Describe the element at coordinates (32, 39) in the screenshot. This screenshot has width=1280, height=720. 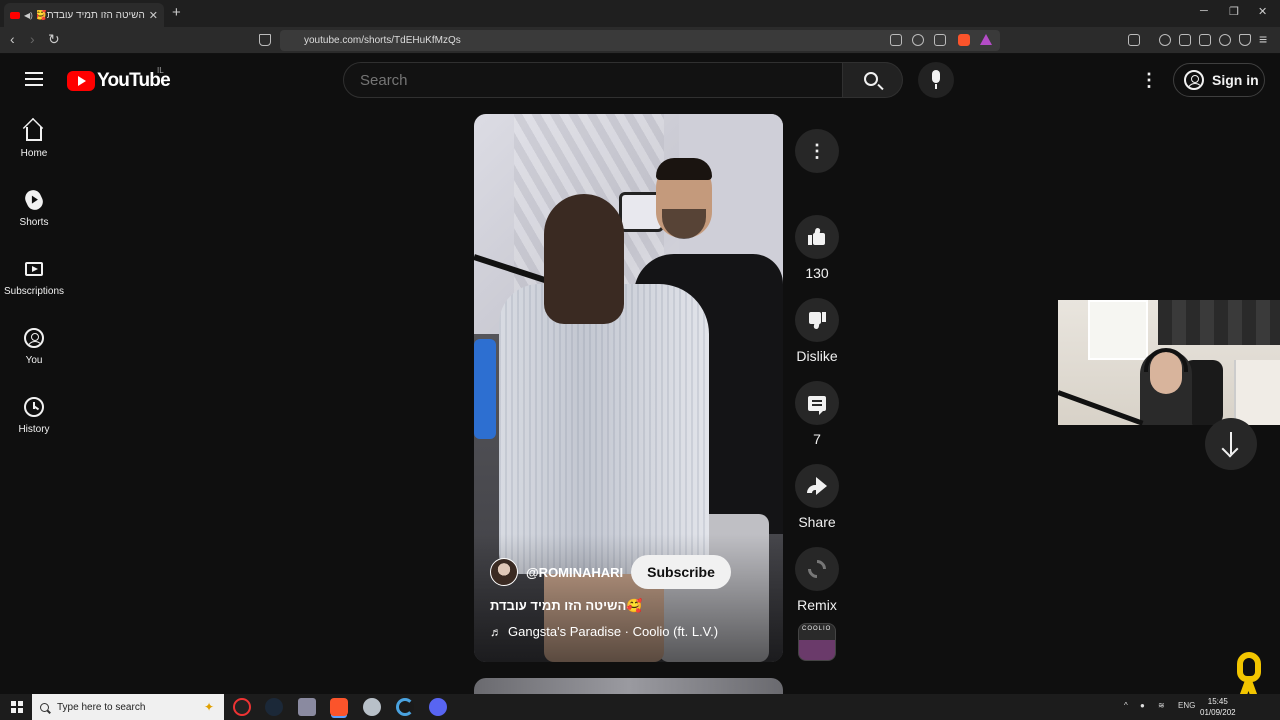
I see `forward-icon: ›` at that location.